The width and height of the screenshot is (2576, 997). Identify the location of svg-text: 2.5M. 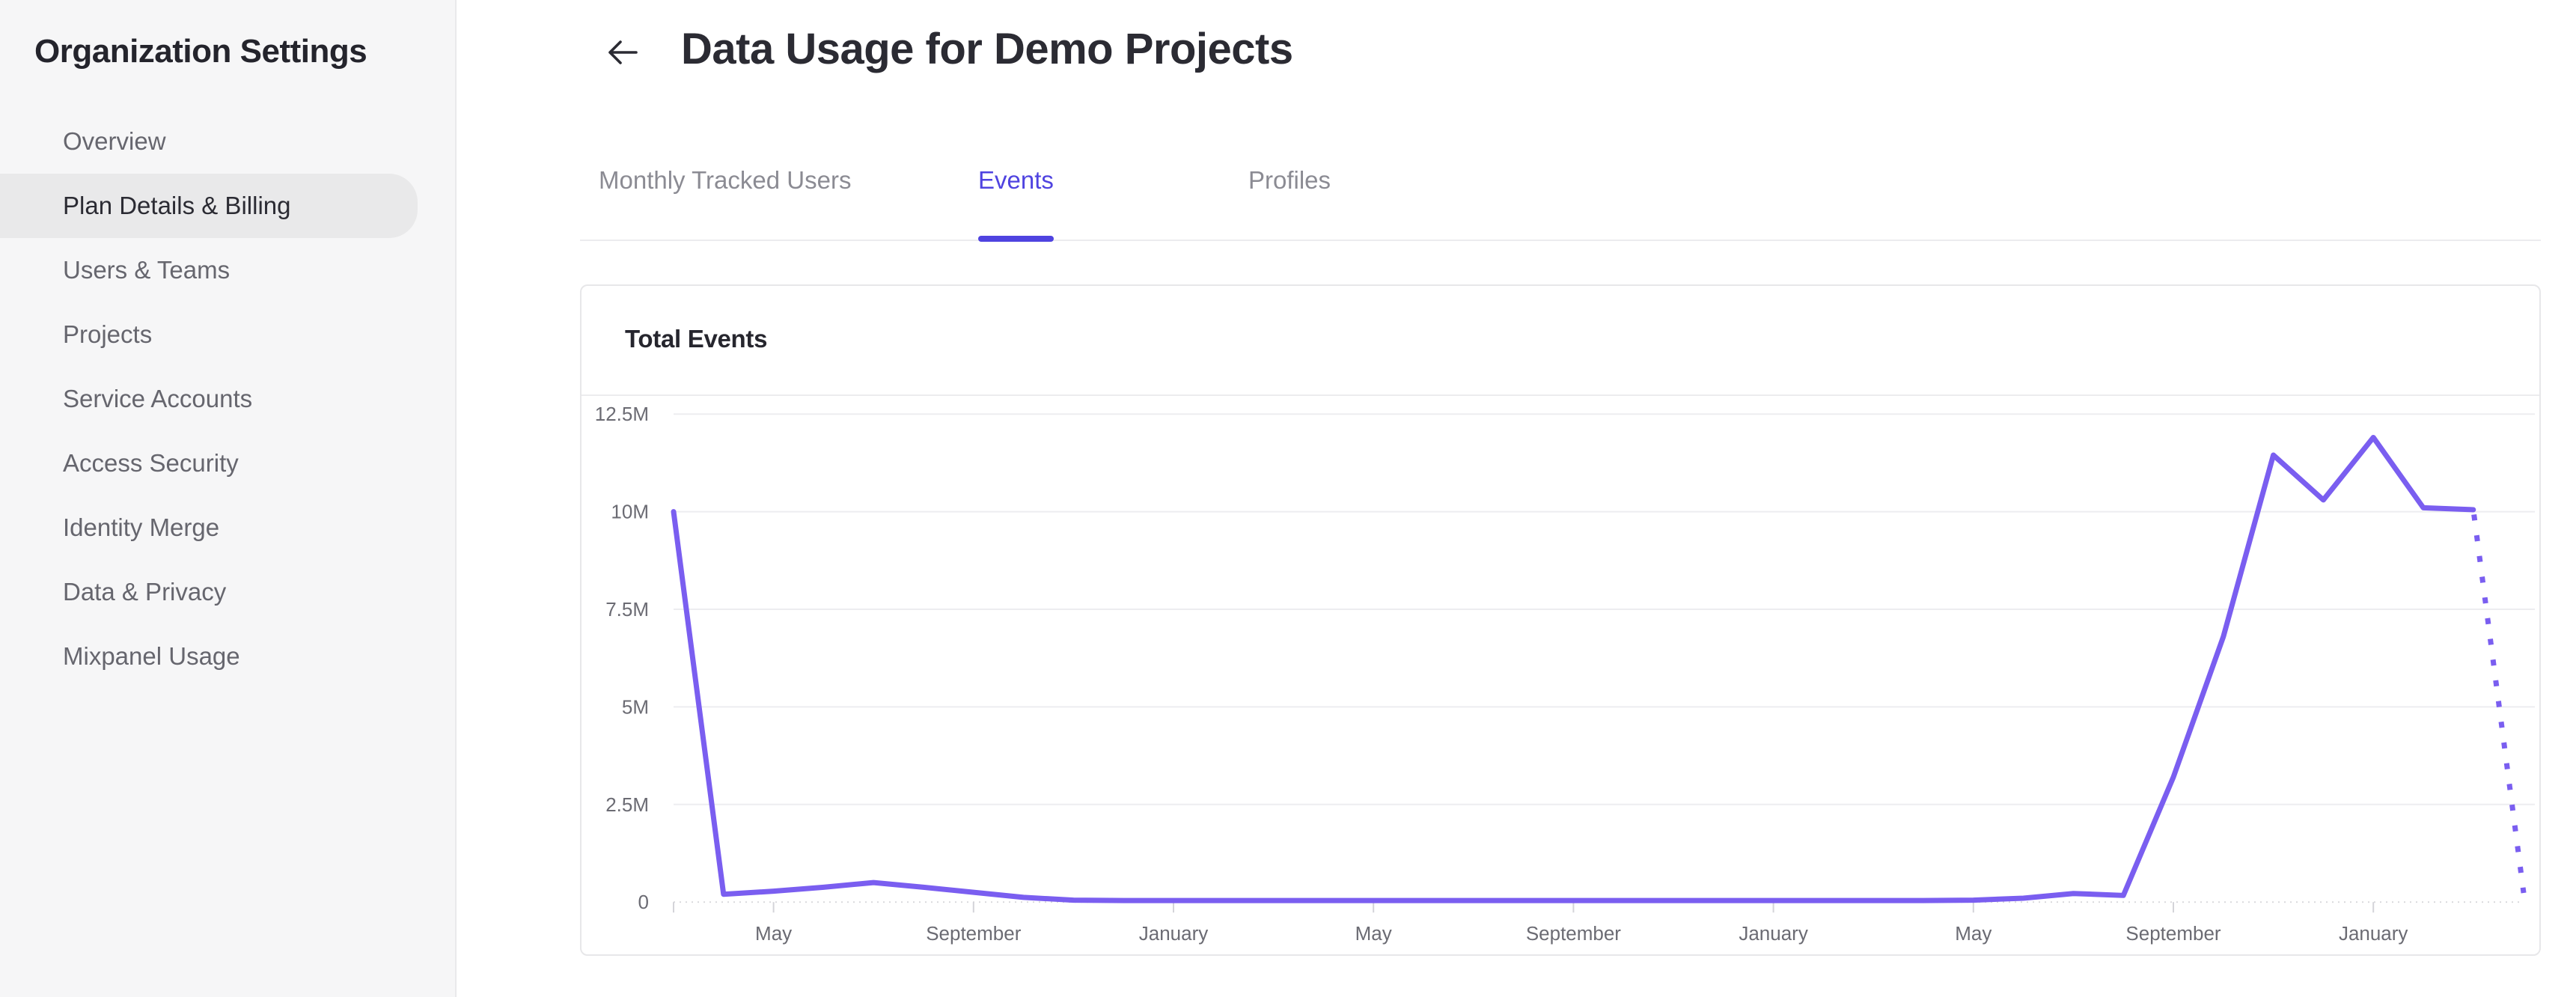
(627, 804).